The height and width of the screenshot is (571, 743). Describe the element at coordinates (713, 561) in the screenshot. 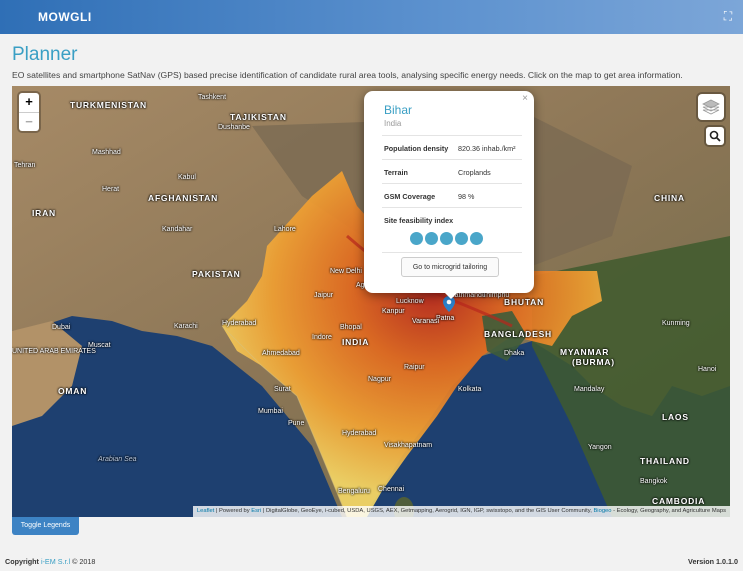

I see `footer-version: Version 1.0.1.0` at that location.